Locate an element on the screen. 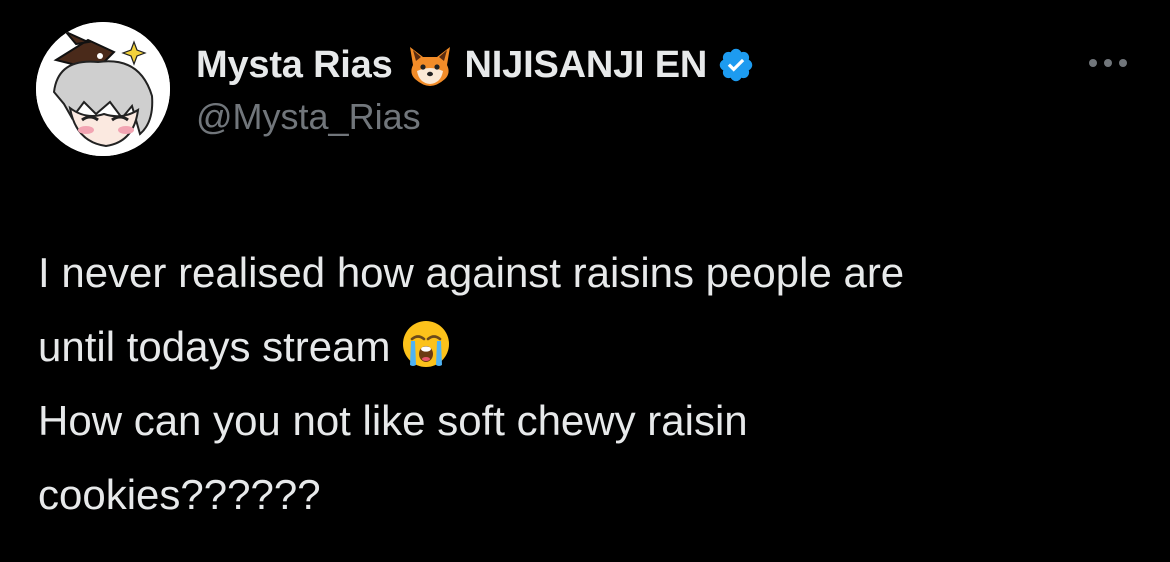 The image size is (1170, 562). verified-badge-icon is located at coordinates (736, 65).